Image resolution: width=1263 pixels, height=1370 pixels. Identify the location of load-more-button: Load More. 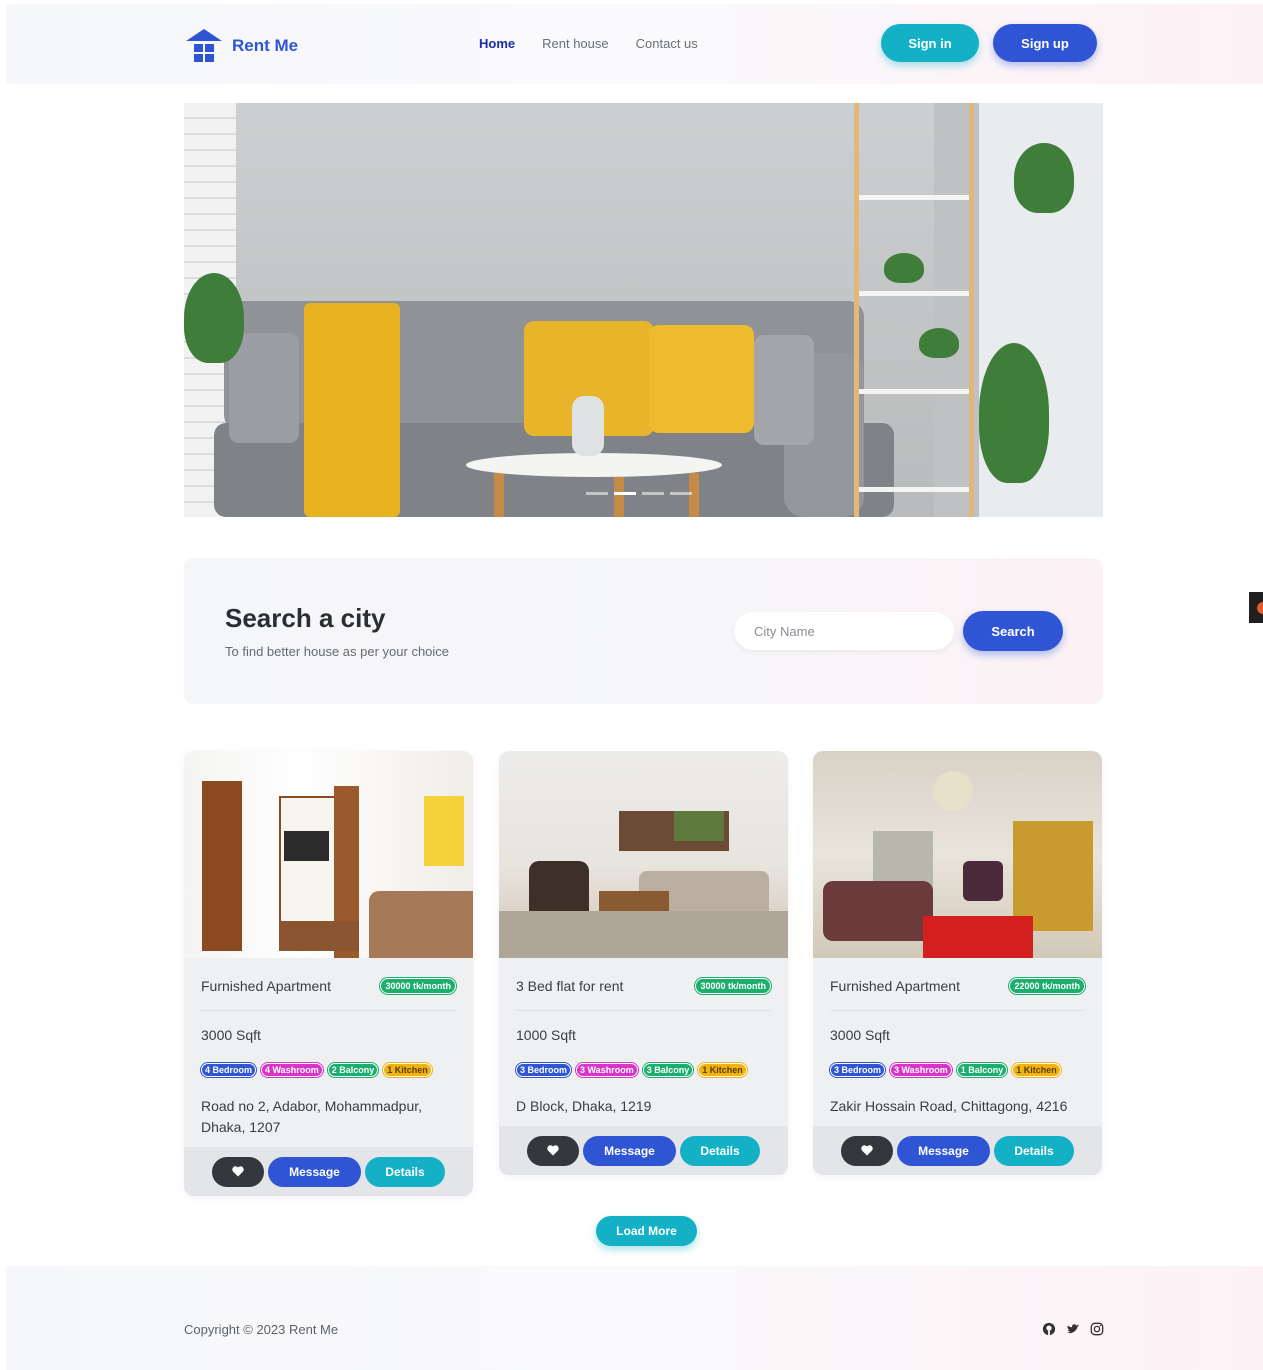
(646, 1231).